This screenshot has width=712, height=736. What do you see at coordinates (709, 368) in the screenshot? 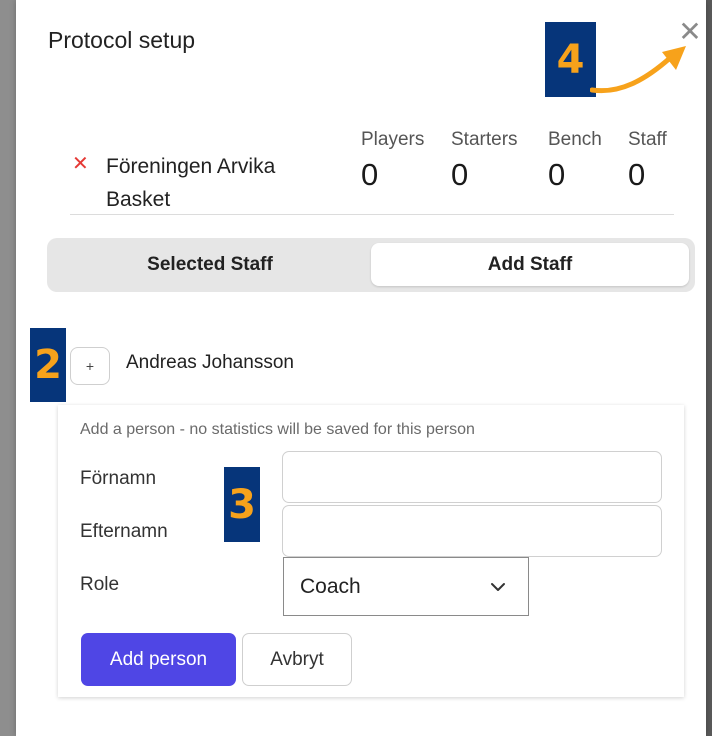
I see `background-strip` at bounding box center [709, 368].